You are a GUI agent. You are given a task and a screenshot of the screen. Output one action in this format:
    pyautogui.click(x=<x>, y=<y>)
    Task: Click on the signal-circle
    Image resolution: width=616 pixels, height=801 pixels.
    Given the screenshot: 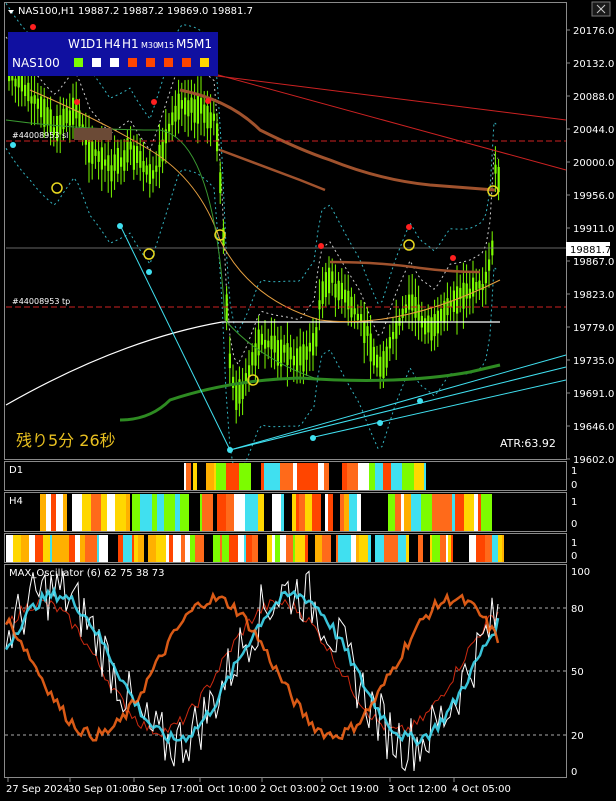 What is the action you would take?
    pyautogui.click(x=149, y=254)
    